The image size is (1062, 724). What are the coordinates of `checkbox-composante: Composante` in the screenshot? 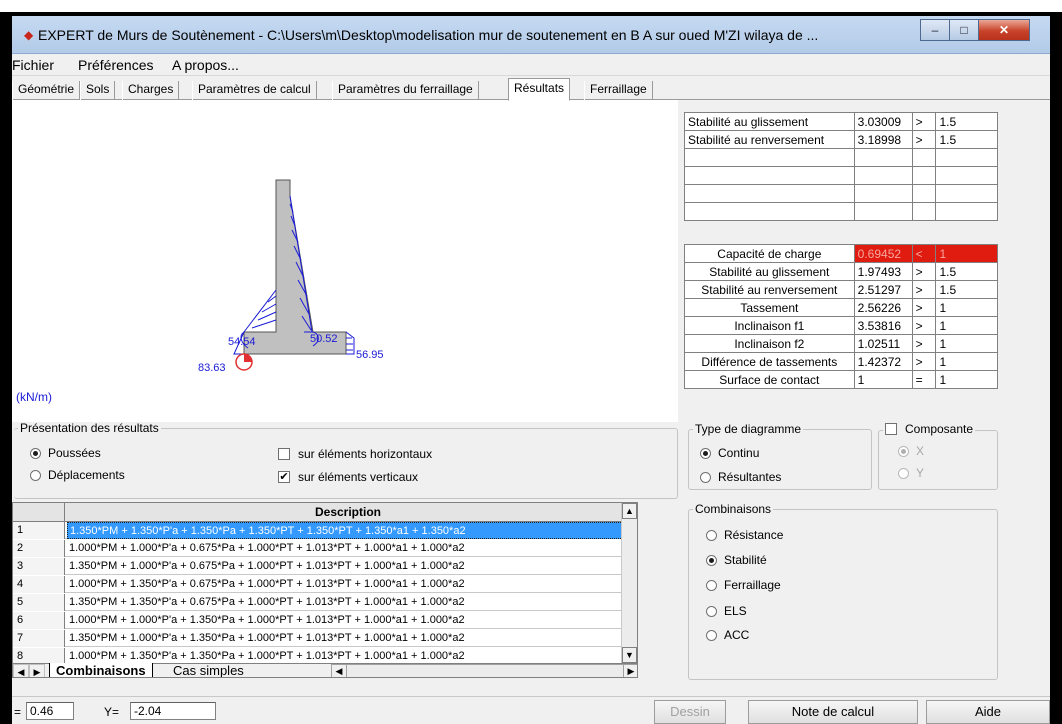 It's located at (929, 429).